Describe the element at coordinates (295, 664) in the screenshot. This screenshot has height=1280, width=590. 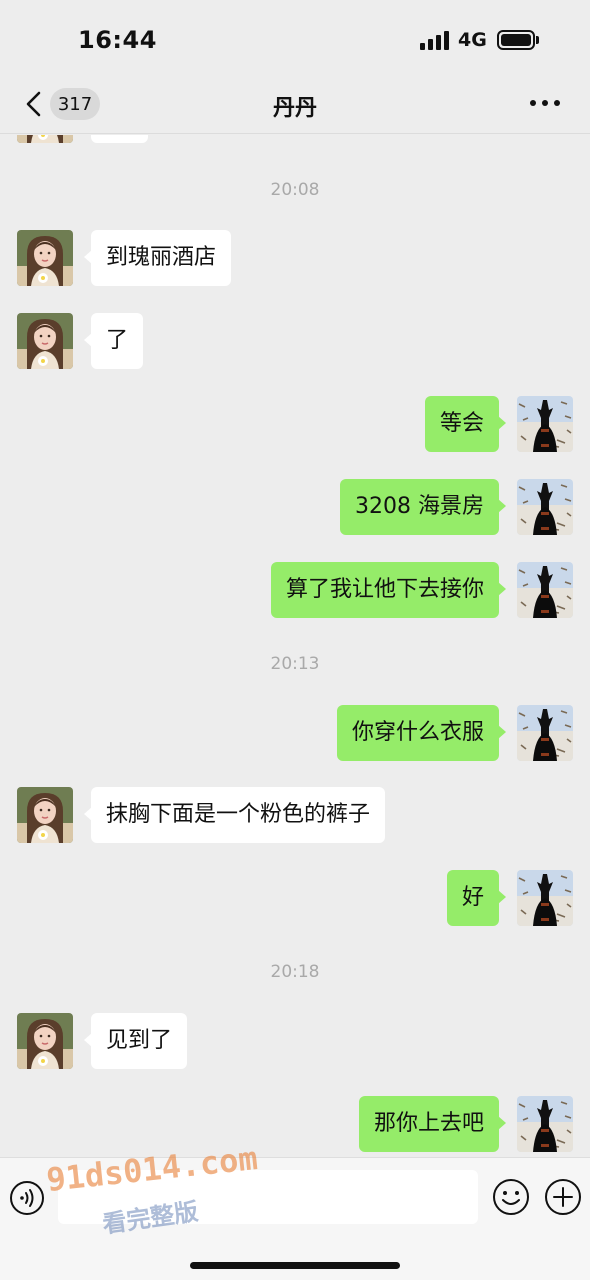
I see `timestamp: 20:13` at that location.